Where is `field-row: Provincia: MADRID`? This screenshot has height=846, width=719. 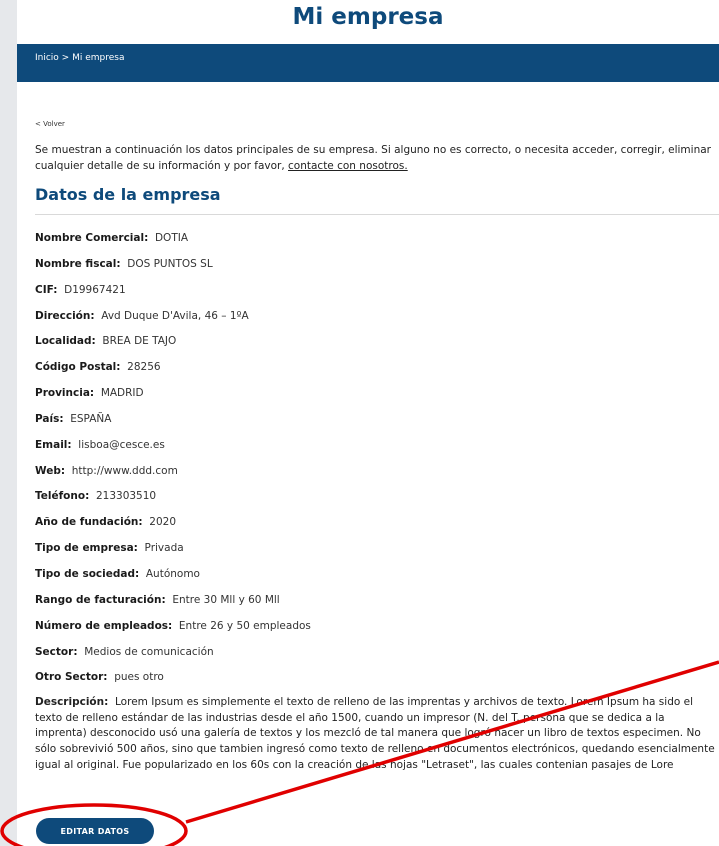
field-row: Provincia: MADRID is located at coordinates (377, 399).